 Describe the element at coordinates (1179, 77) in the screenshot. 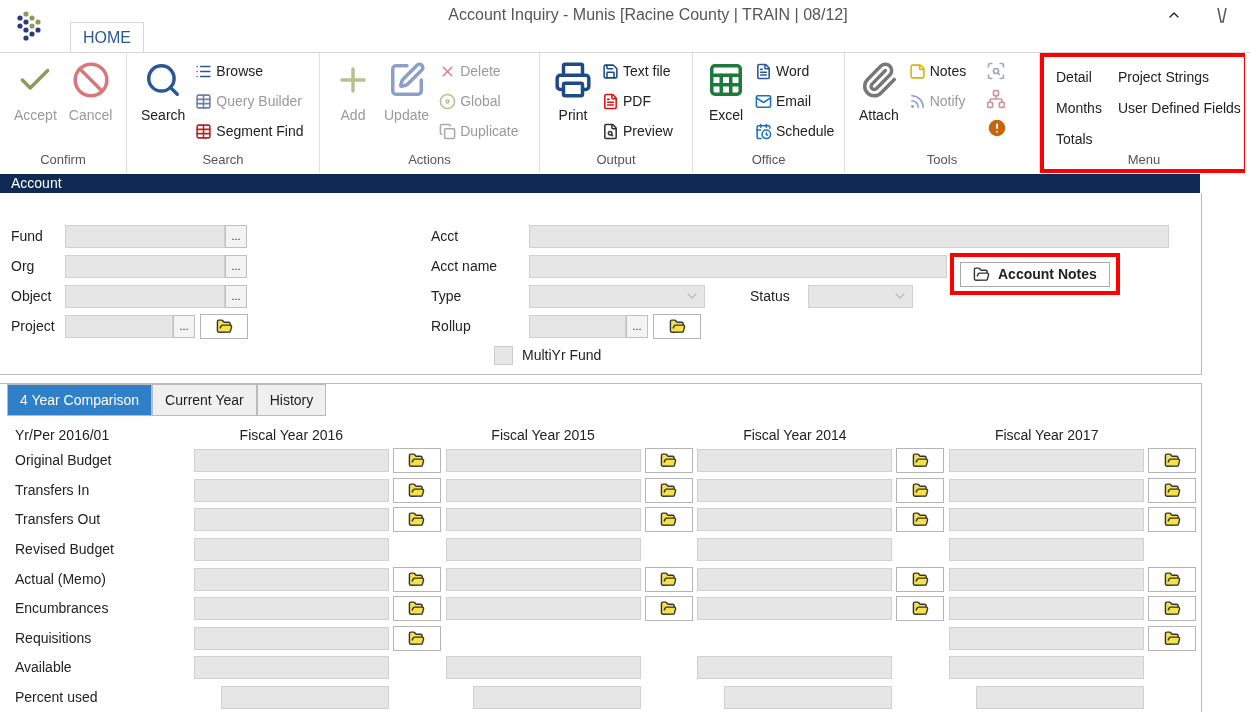

I see `menu-item: Project Strings` at that location.